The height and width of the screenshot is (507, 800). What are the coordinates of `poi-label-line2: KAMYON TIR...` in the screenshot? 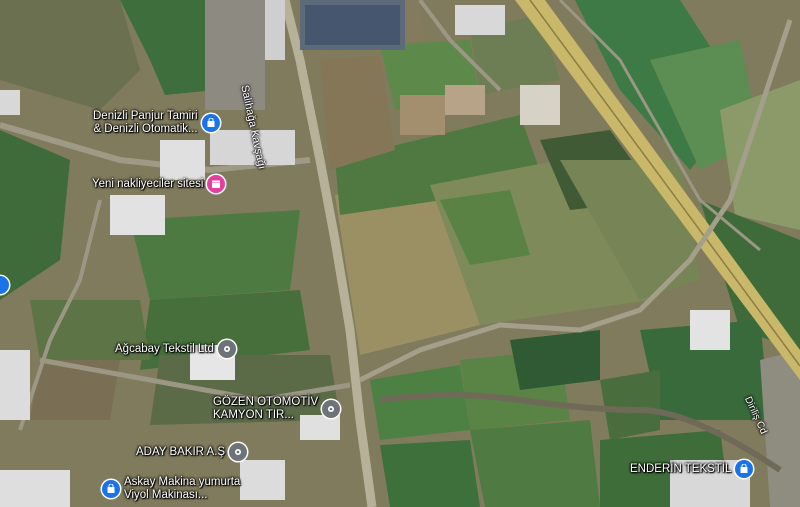 It's located at (253, 415).